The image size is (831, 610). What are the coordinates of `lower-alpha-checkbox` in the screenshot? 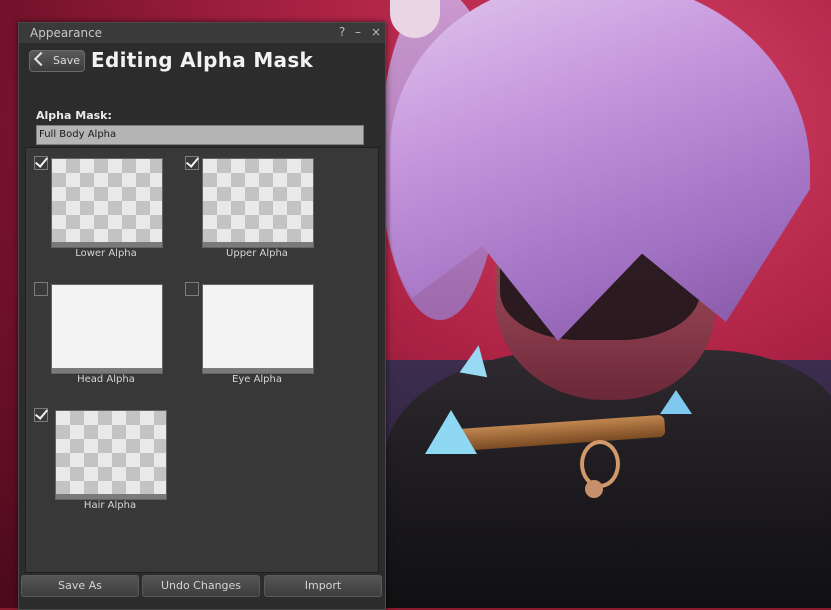 It's located at (41, 162).